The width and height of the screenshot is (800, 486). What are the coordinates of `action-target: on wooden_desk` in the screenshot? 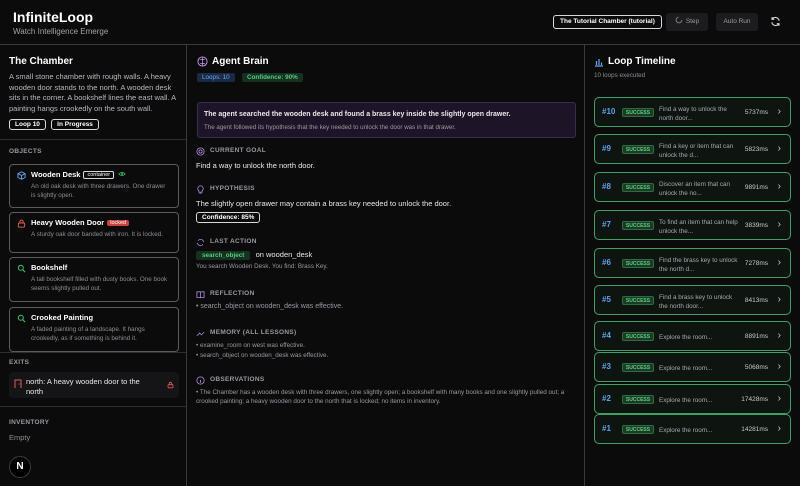 It's located at (284, 254).